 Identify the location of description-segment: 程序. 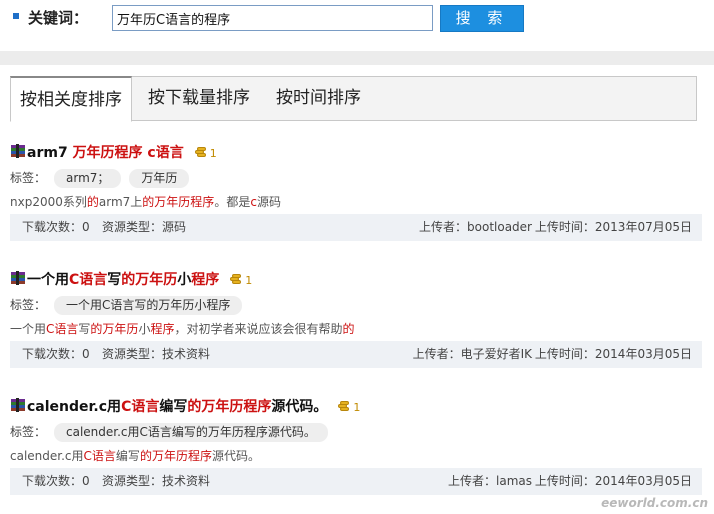
(162, 329).